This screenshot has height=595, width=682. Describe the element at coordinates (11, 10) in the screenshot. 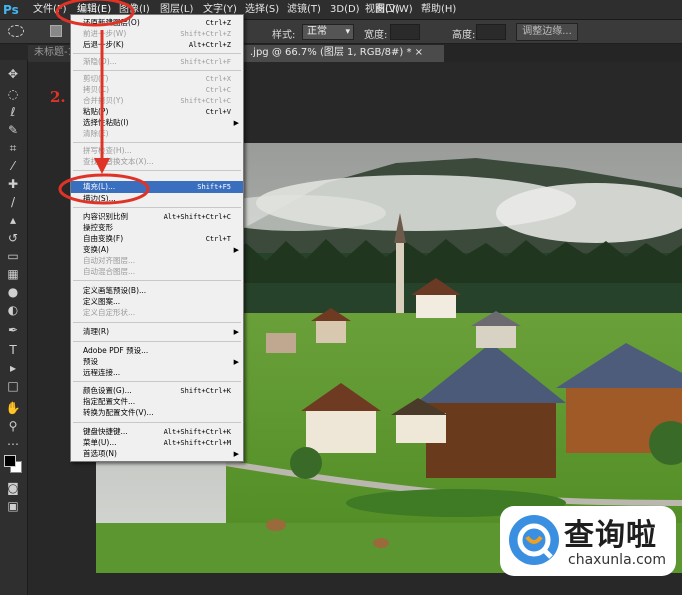

I see `photoshop-logo: Ps` at that location.